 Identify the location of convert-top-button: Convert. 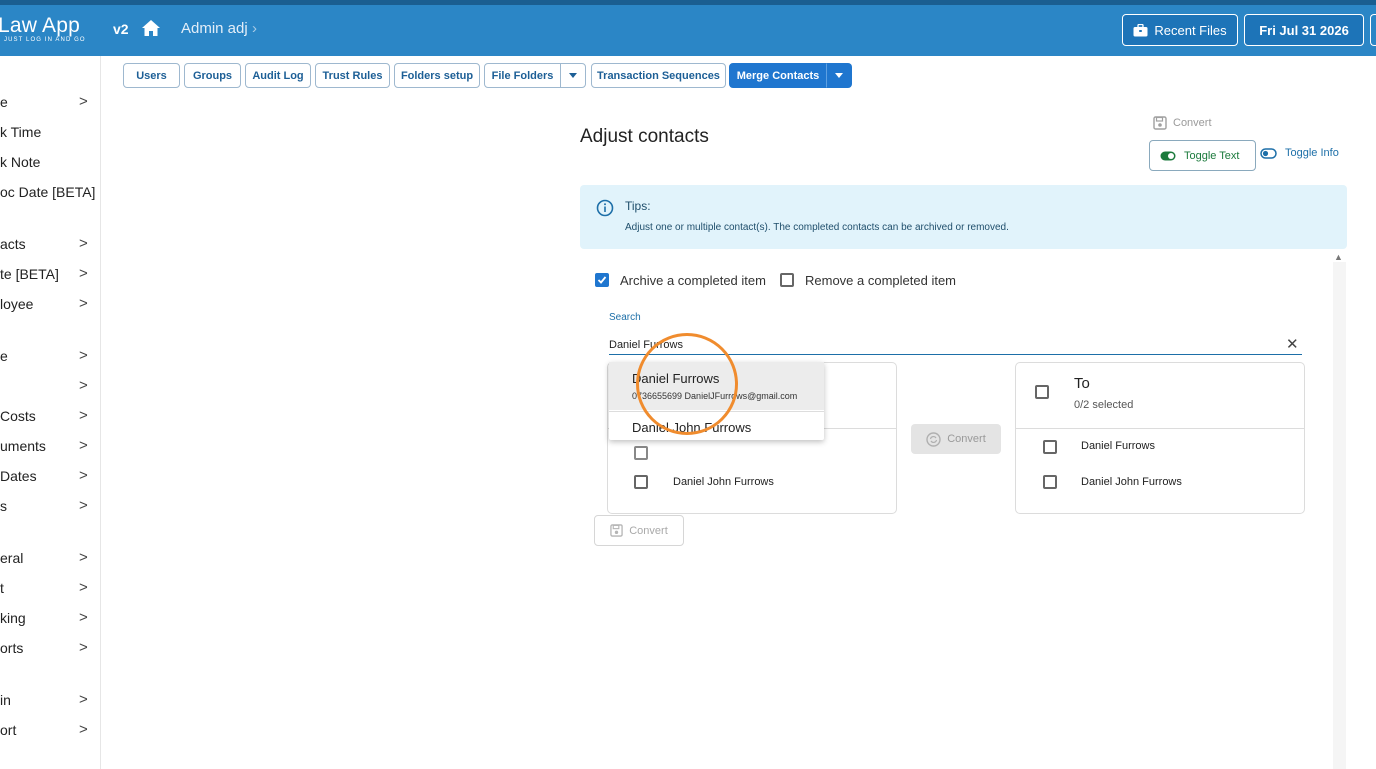
(1182, 123).